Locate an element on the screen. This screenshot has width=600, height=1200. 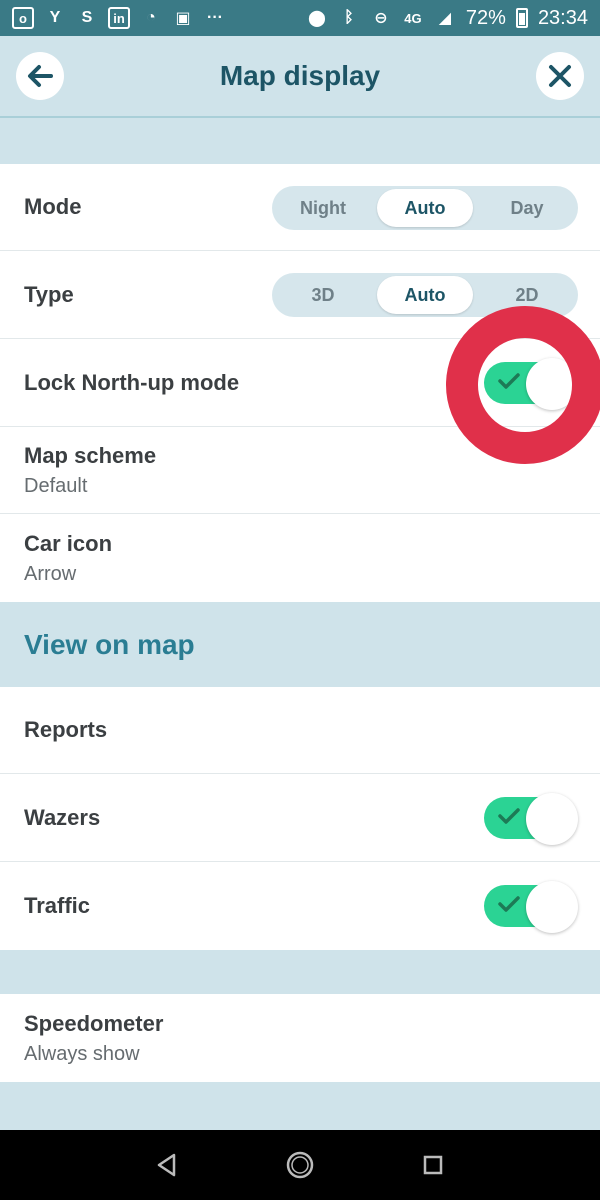
back-button is located at coordinates (40, 76).